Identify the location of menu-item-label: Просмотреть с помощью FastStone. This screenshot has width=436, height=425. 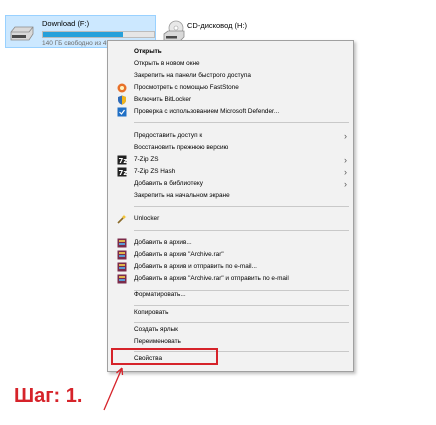
(186, 87).